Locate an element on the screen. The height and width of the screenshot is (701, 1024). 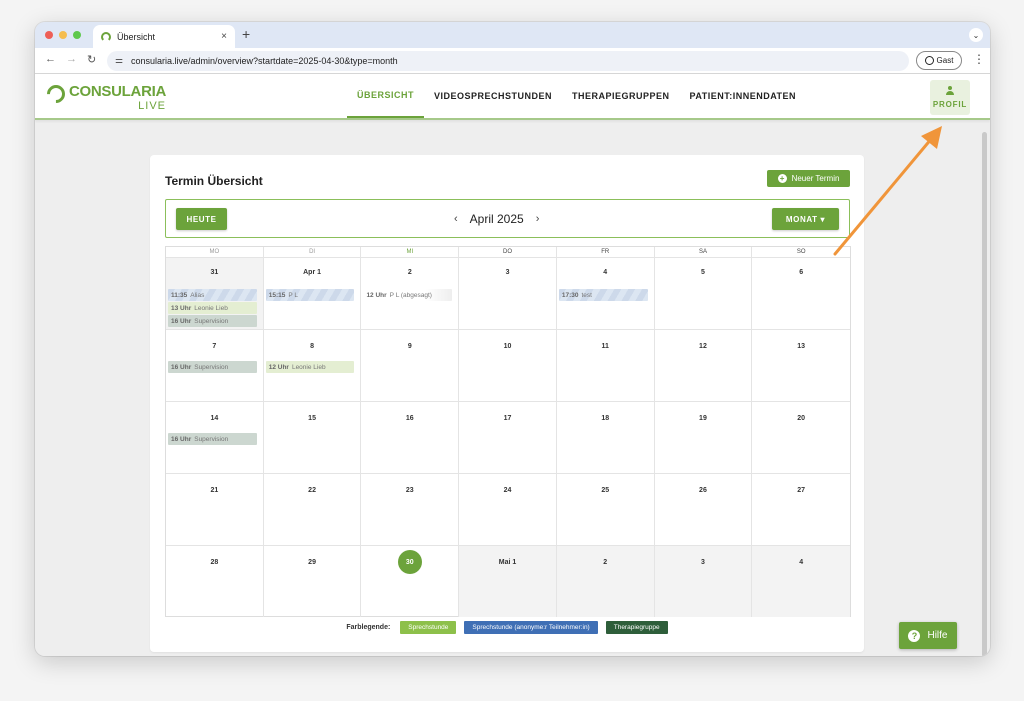
calendar-week: 14 16 Uhr Supervision 15 16 17 18 19 20 is located at coordinates (508, 437).